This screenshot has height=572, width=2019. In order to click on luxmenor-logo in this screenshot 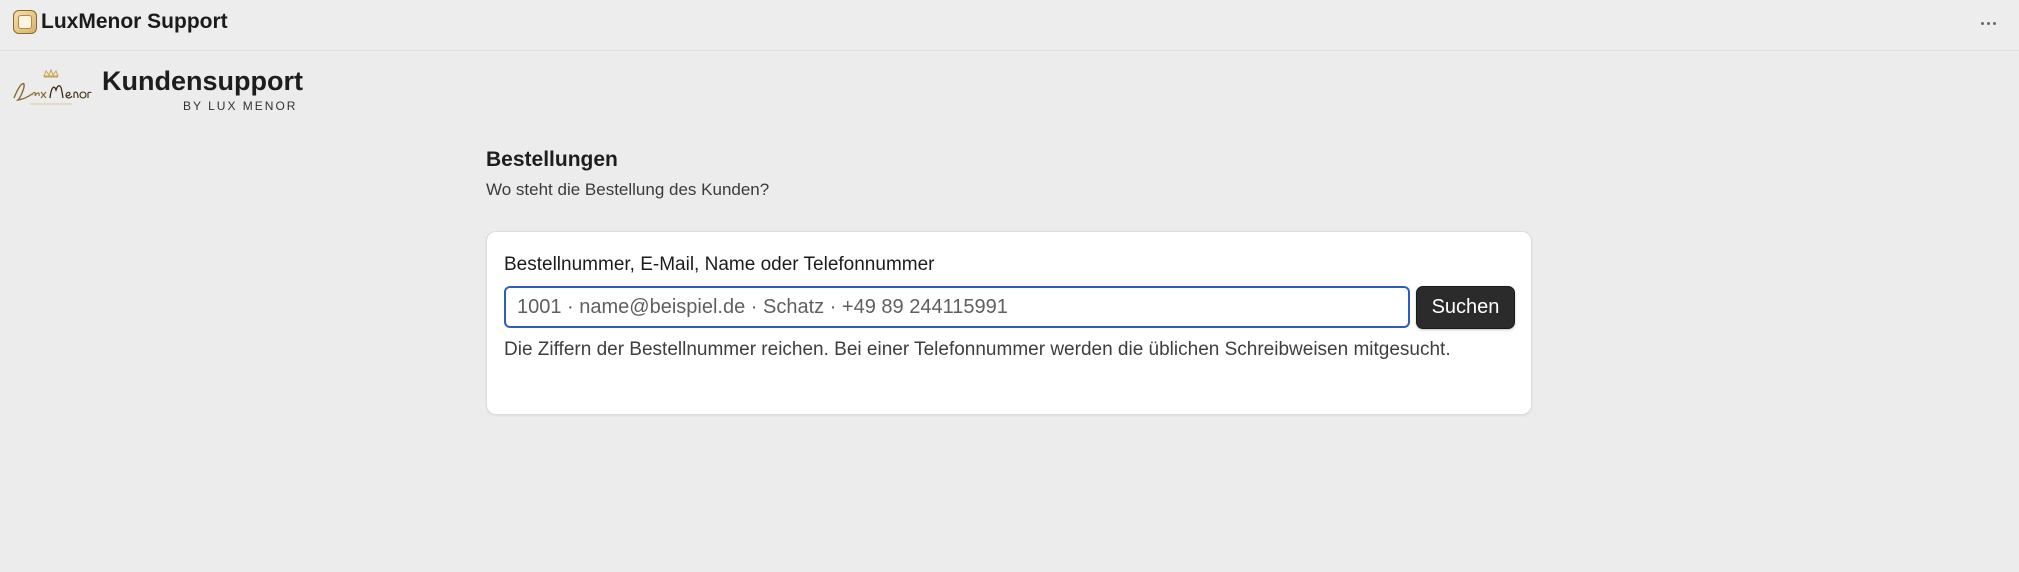, I will do `click(52, 86)`.